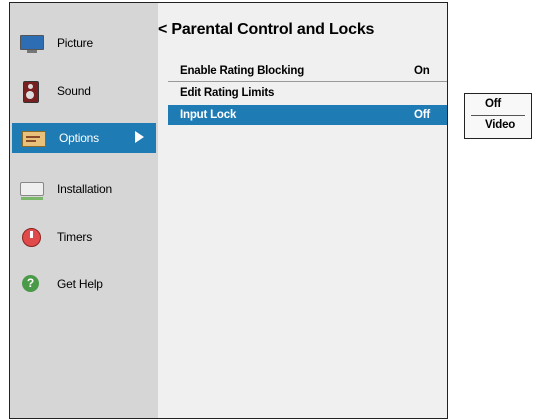  What do you see at coordinates (307, 115) in the screenshot?
I see `menu-row-input-lock: Input Lock Off` at bounding box center [307, 115].